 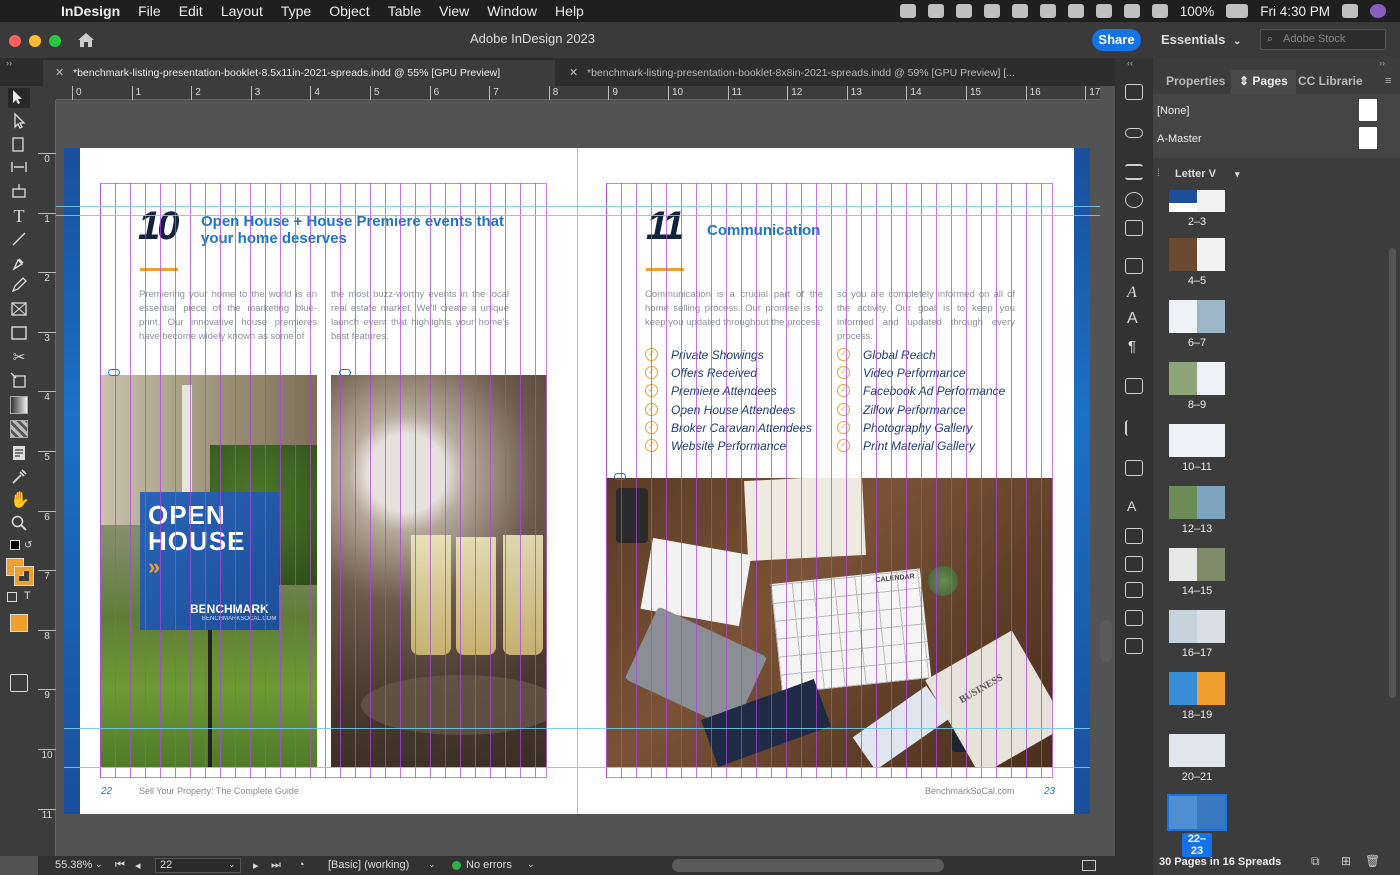 I want to click on pencil-tool-icon, so click(x=19, y=285).